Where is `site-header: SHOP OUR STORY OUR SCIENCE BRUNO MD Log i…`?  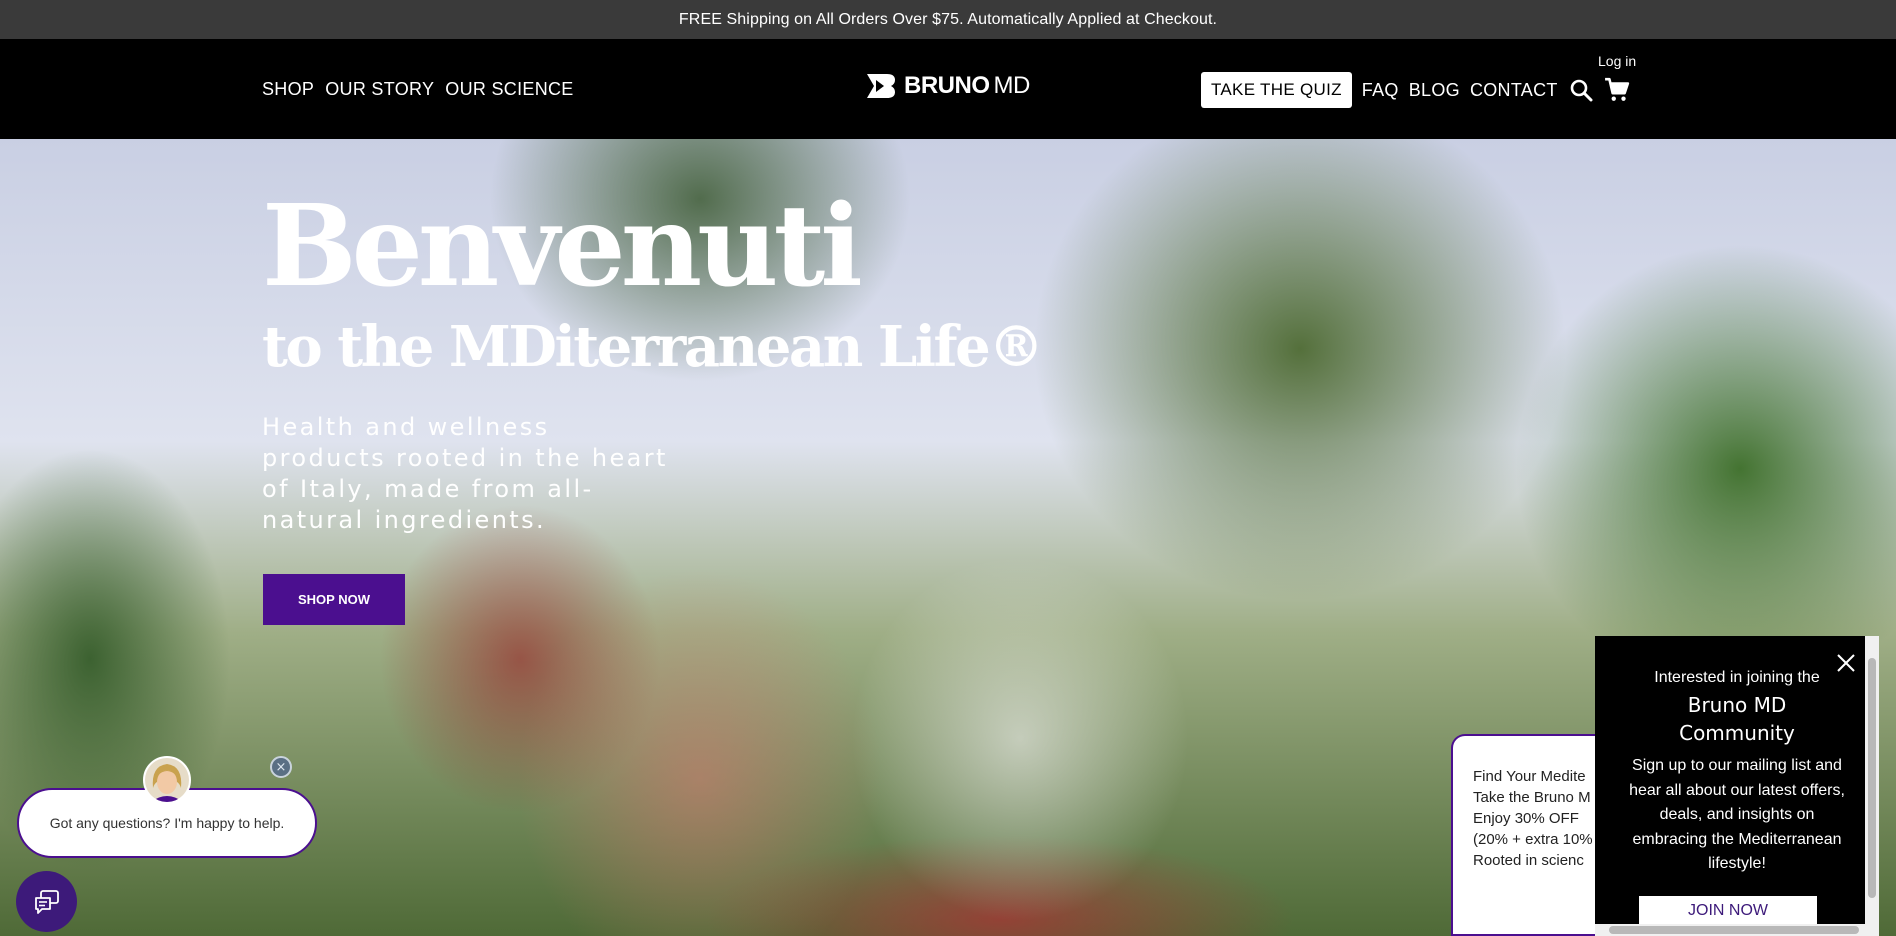 site-header: SHOP OUR STORY OUR SCIENCE BRUNO MD Log i… is located at coordinates (948, 89).